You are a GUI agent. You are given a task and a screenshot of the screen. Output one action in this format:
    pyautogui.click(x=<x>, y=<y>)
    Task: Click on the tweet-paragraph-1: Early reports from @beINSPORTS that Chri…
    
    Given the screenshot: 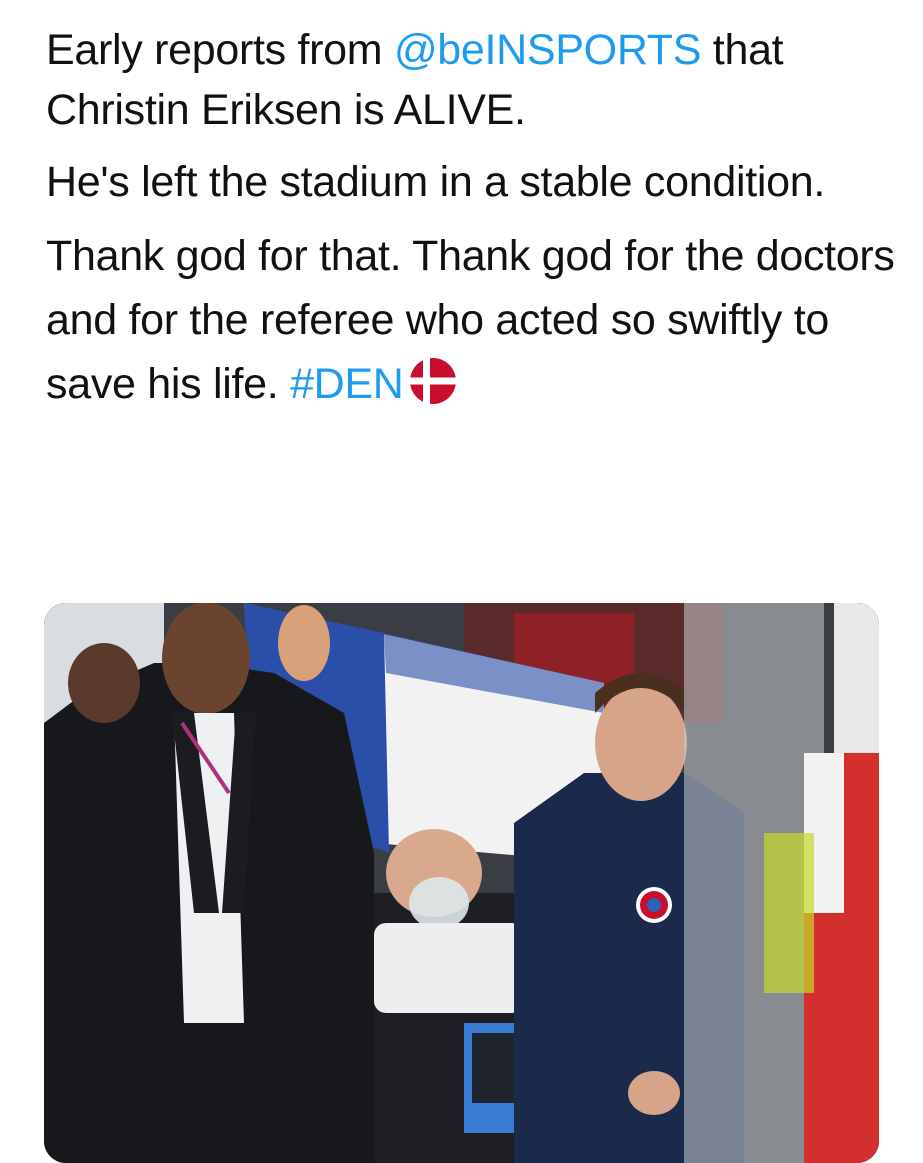 What is the action you would take?
    pyautogui.click(x=471, y=80)
    